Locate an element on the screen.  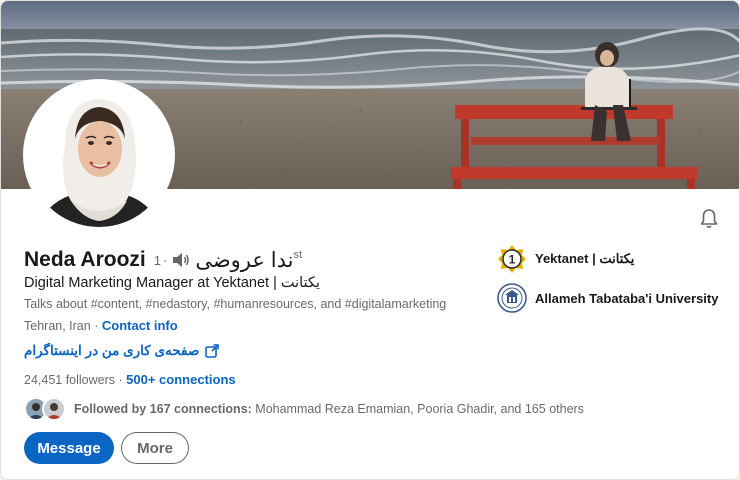
speaker-icon is located at coordinates (181, 260).